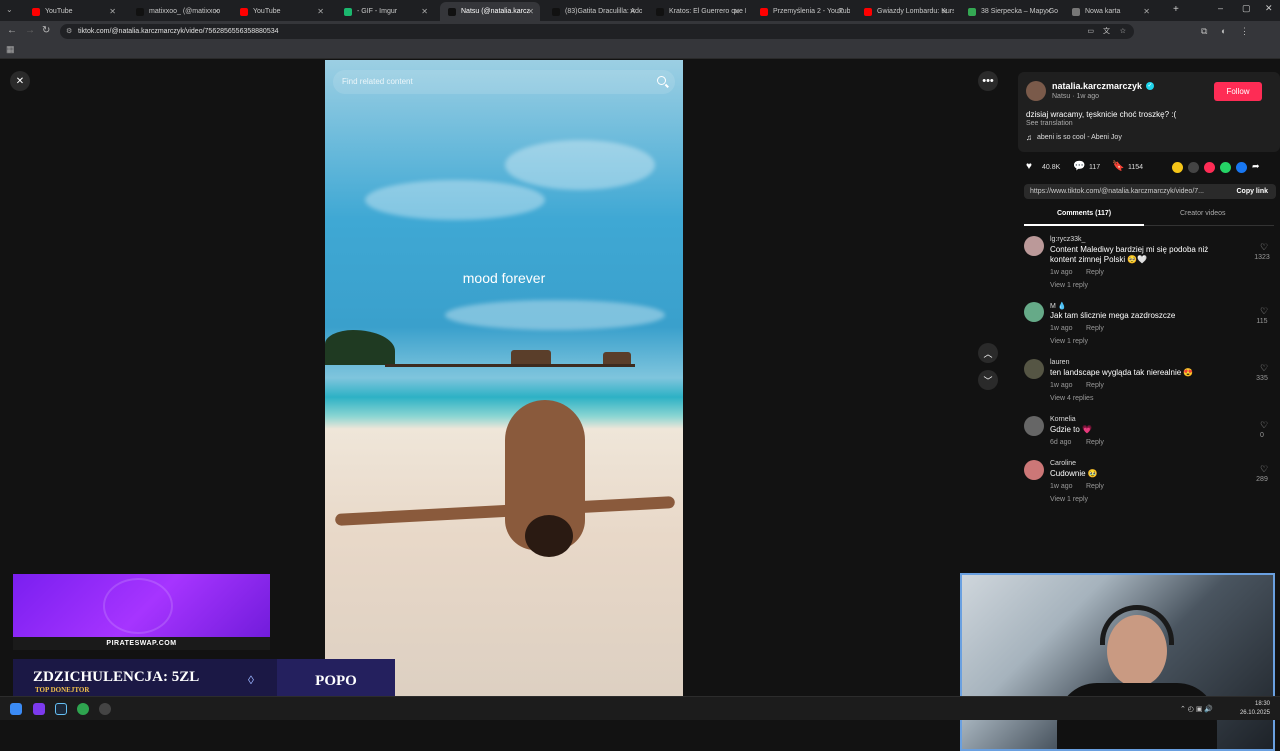  I want to click on more-options-icon: •••, so click(988, 81).